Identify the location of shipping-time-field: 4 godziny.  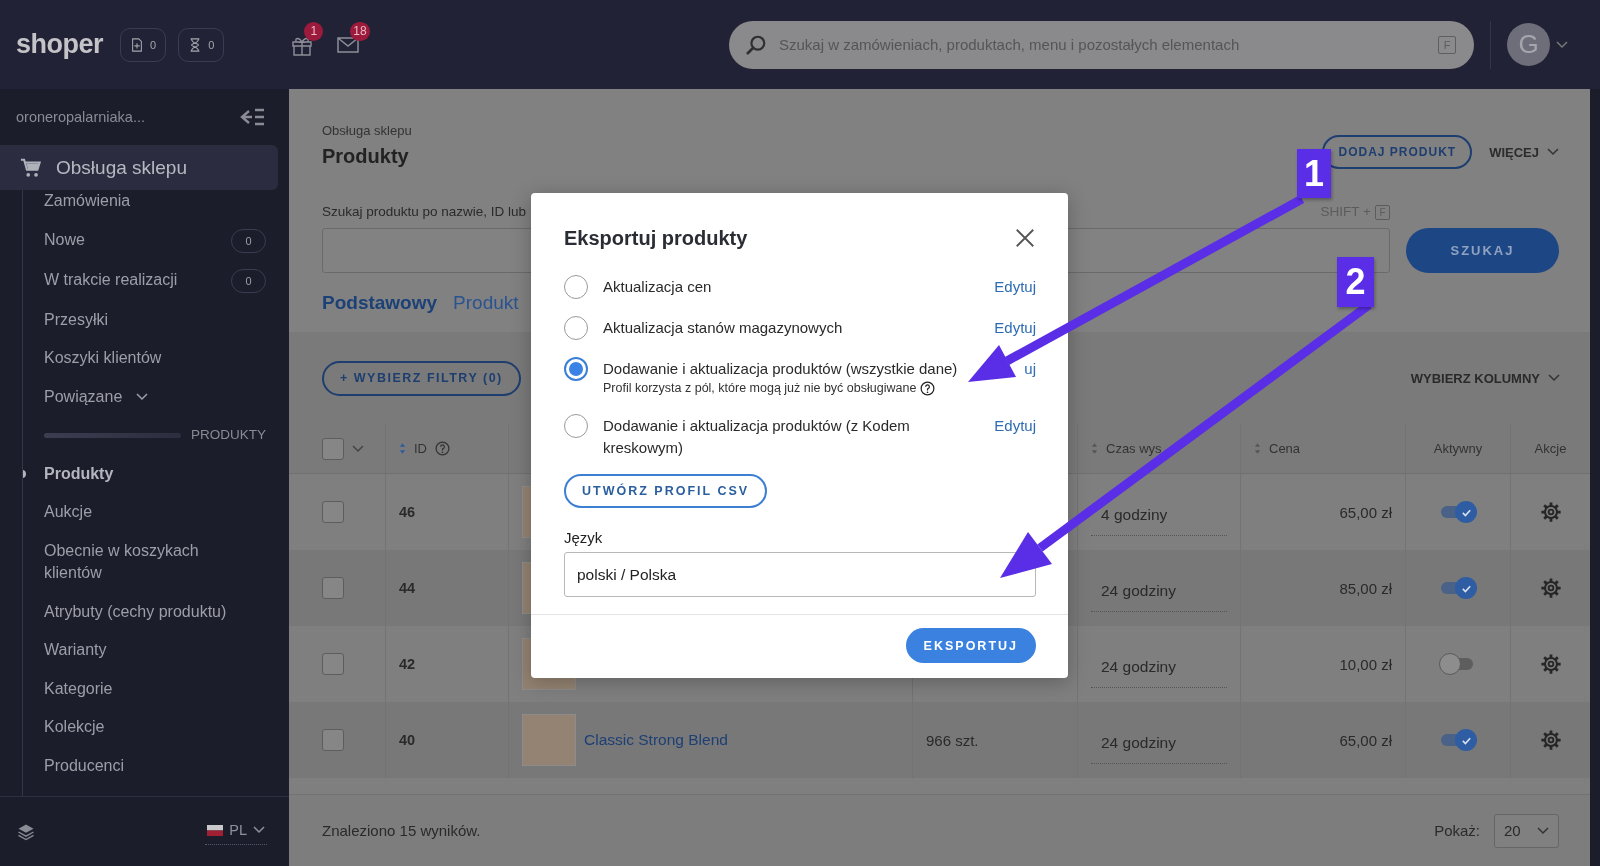
(1159, 515).